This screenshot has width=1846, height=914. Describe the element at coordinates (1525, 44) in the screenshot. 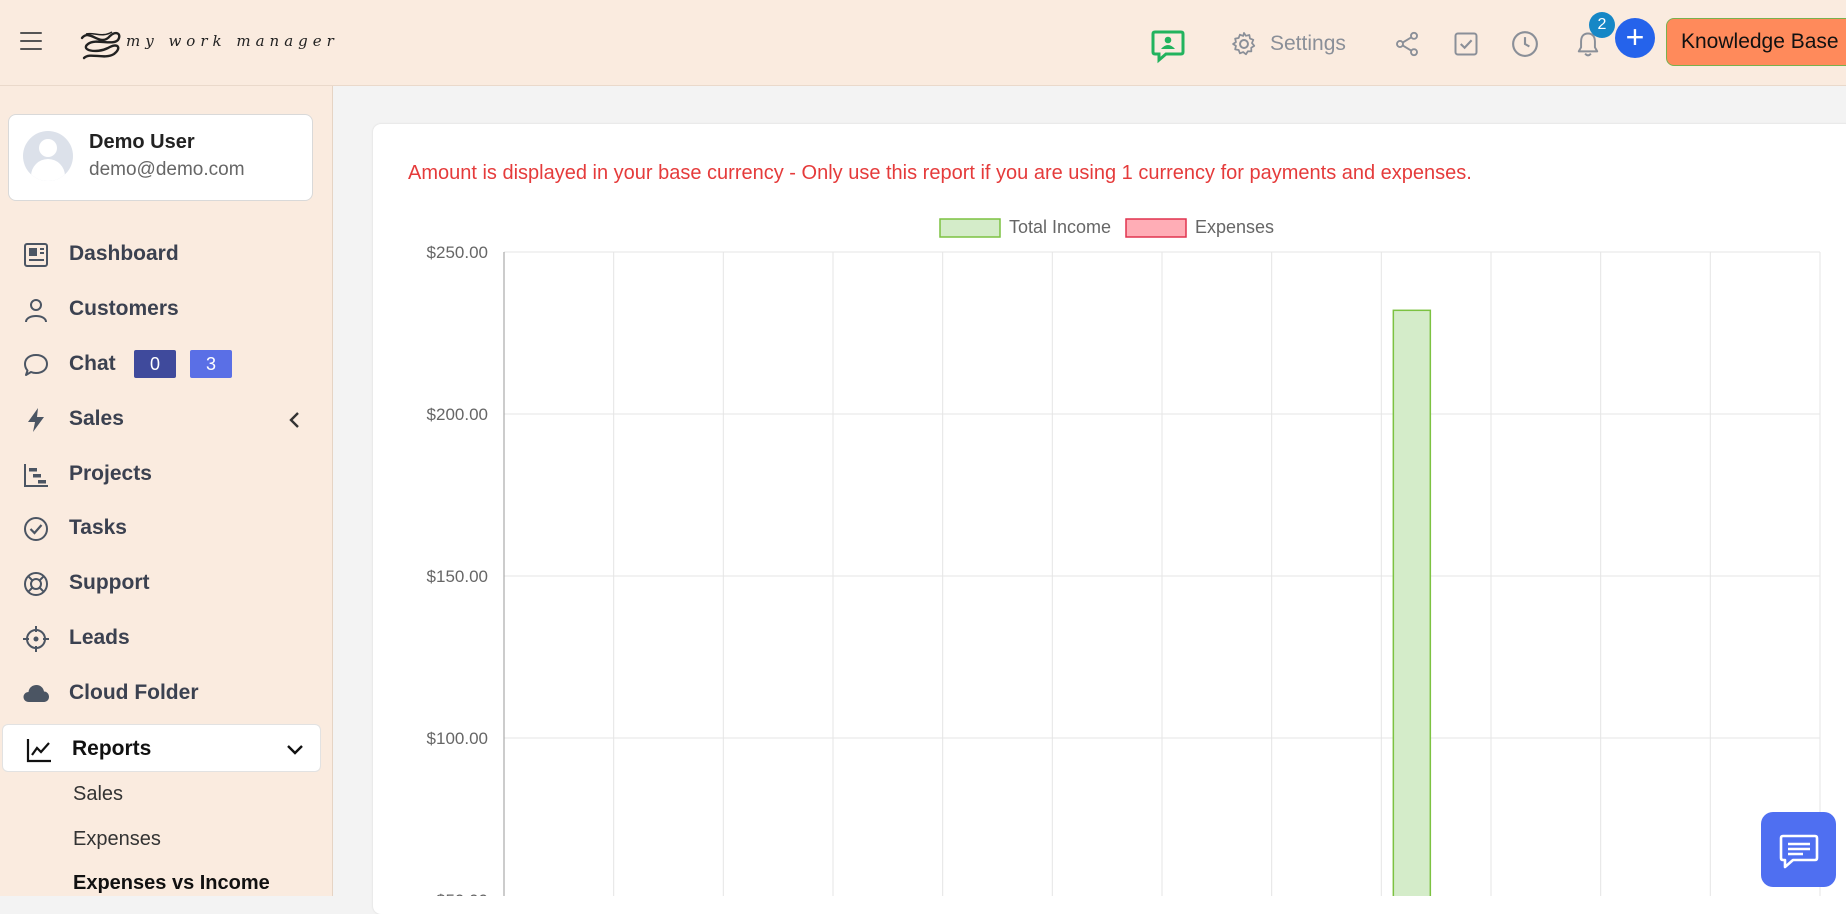

I see `clock-icon` at that location.